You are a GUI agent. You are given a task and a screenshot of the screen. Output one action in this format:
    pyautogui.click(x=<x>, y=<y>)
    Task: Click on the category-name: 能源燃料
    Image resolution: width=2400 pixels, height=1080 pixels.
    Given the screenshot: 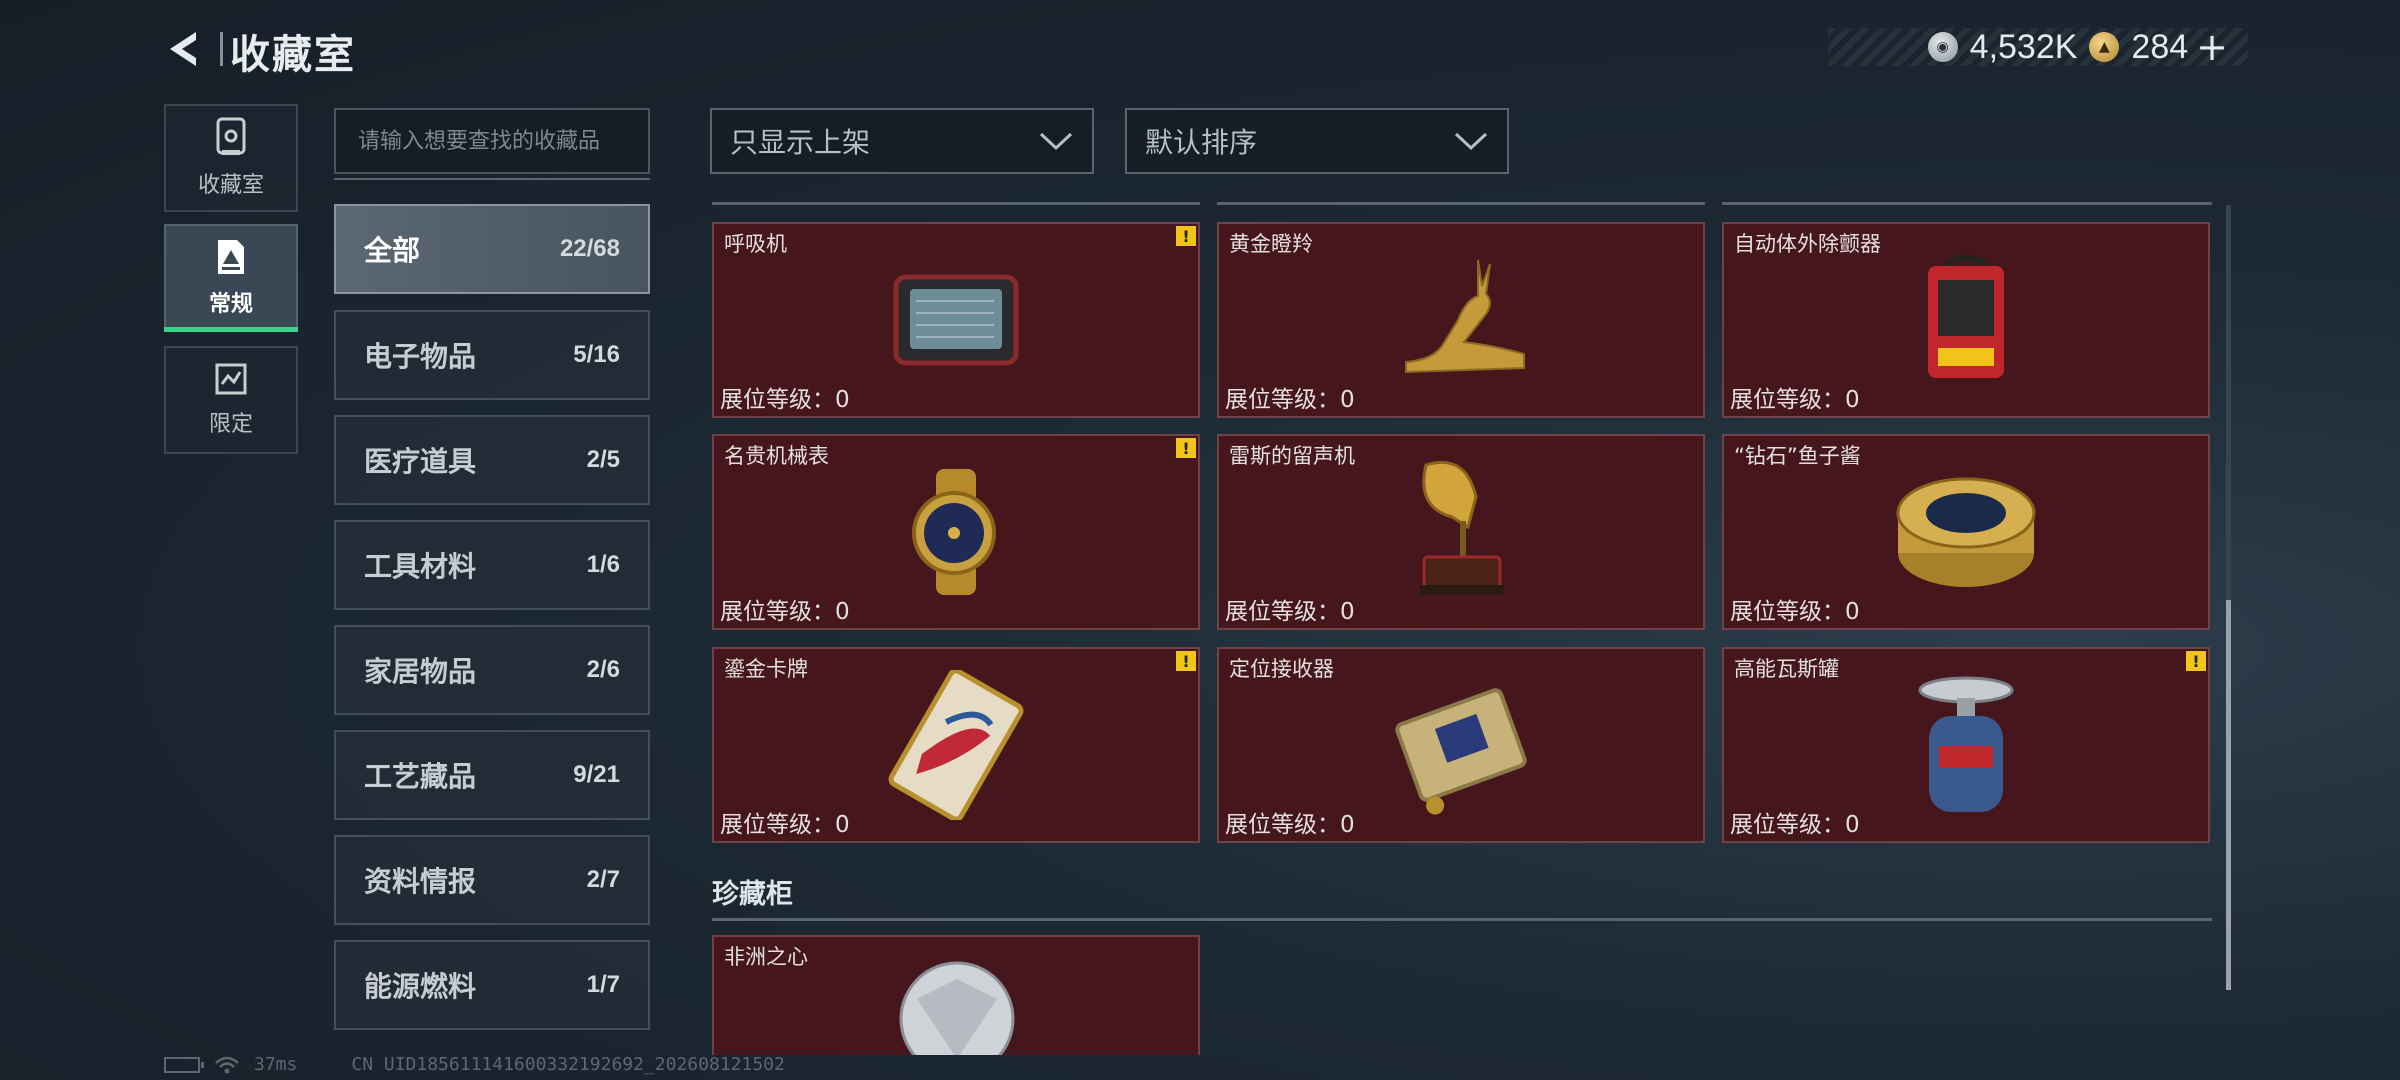 What is the action you would take?
    pyautogui.click(x=420, y=986)
    